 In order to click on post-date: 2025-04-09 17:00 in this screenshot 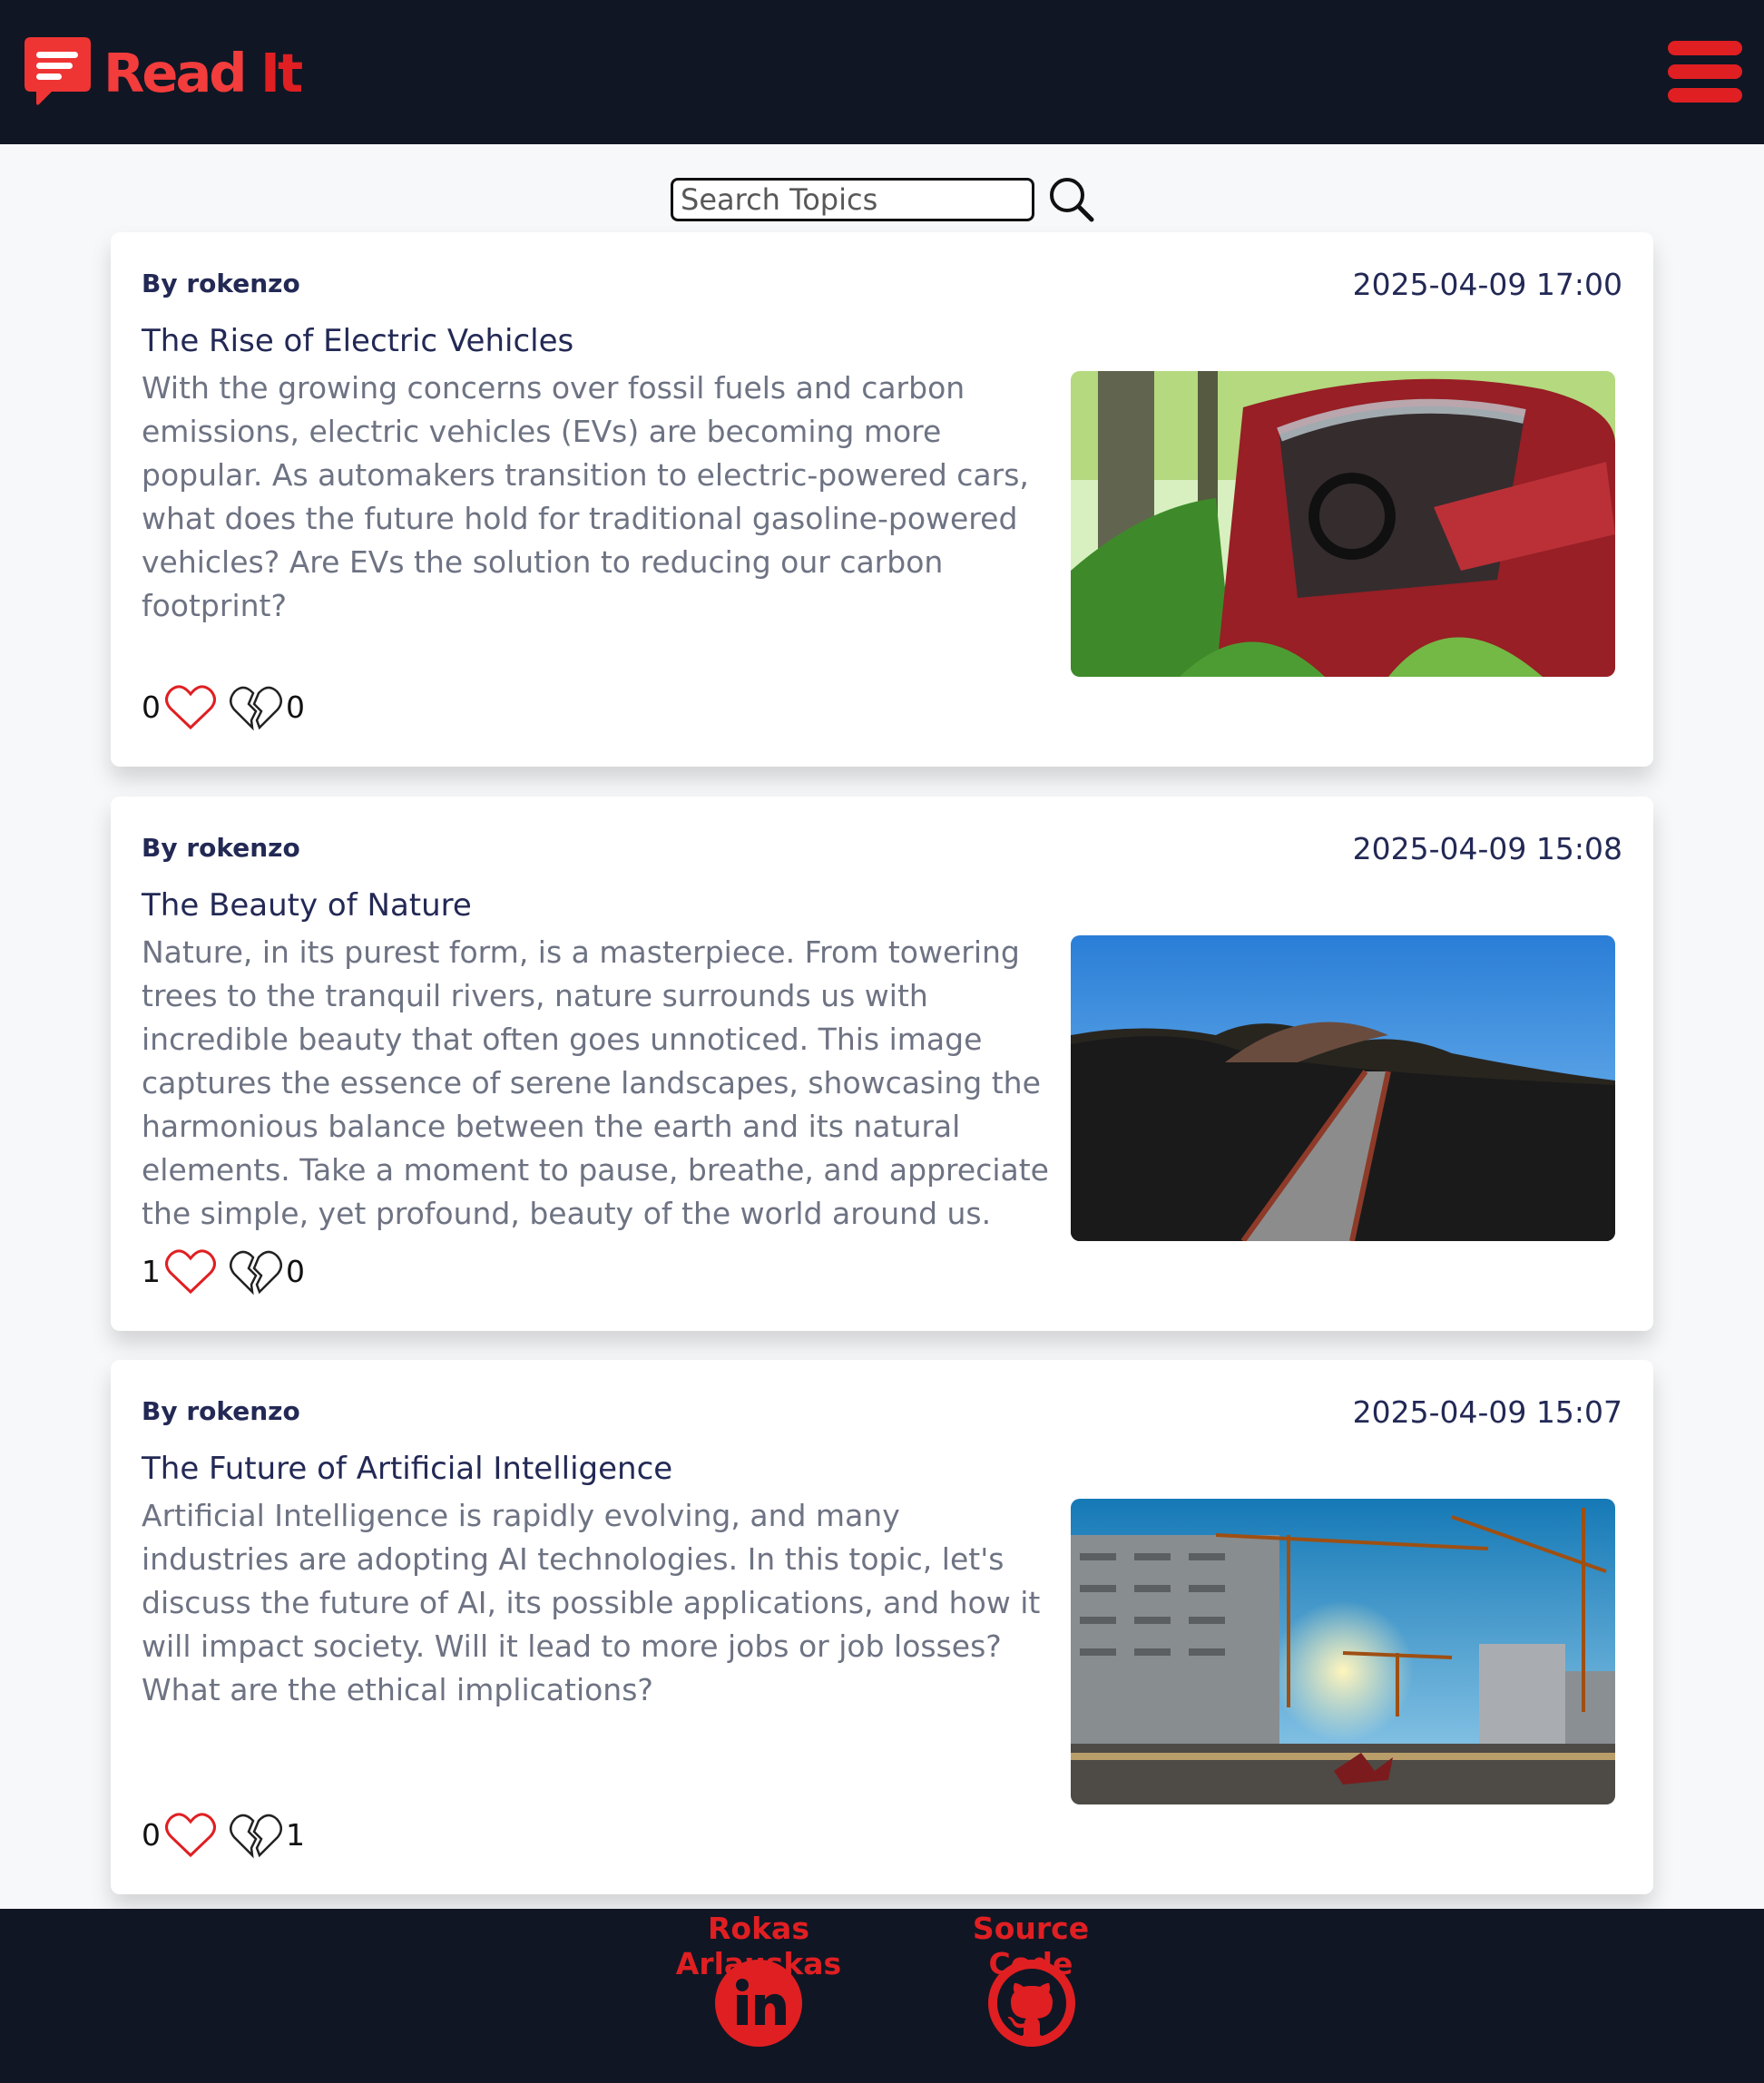, I will do `click(1487, 284)`.